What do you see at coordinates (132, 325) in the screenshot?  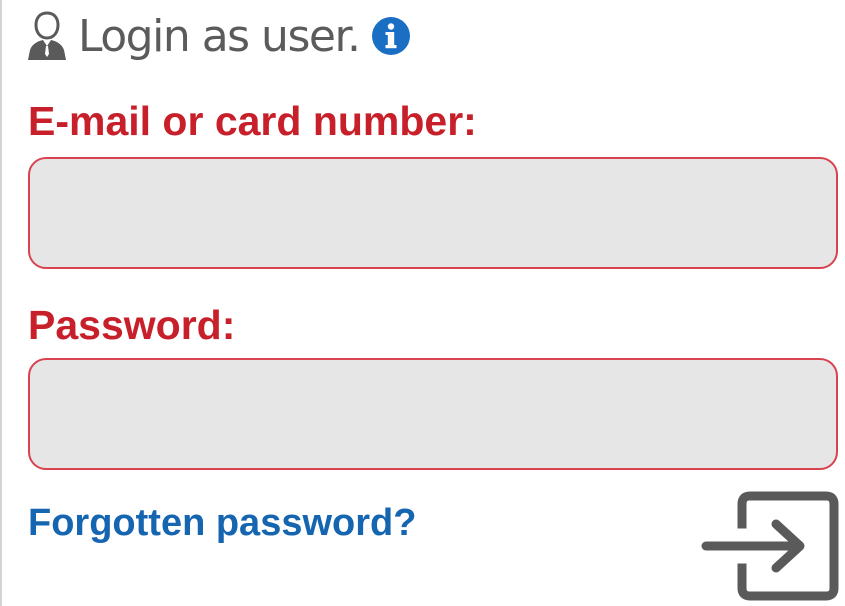 I see `password-label: Password:` at bounding box center [132, 325].